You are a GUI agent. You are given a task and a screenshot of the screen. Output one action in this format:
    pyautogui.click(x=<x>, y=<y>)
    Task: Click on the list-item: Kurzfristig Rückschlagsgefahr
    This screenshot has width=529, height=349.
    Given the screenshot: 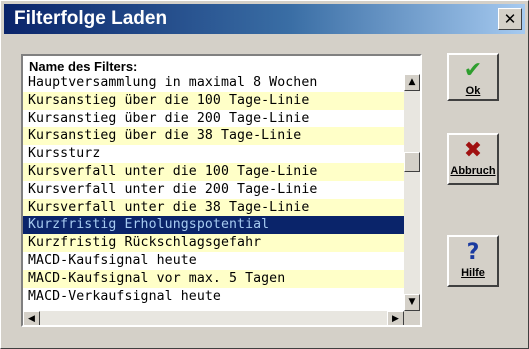 What is the action you would take?
    pyautogui.click(x=213, y=243)
    